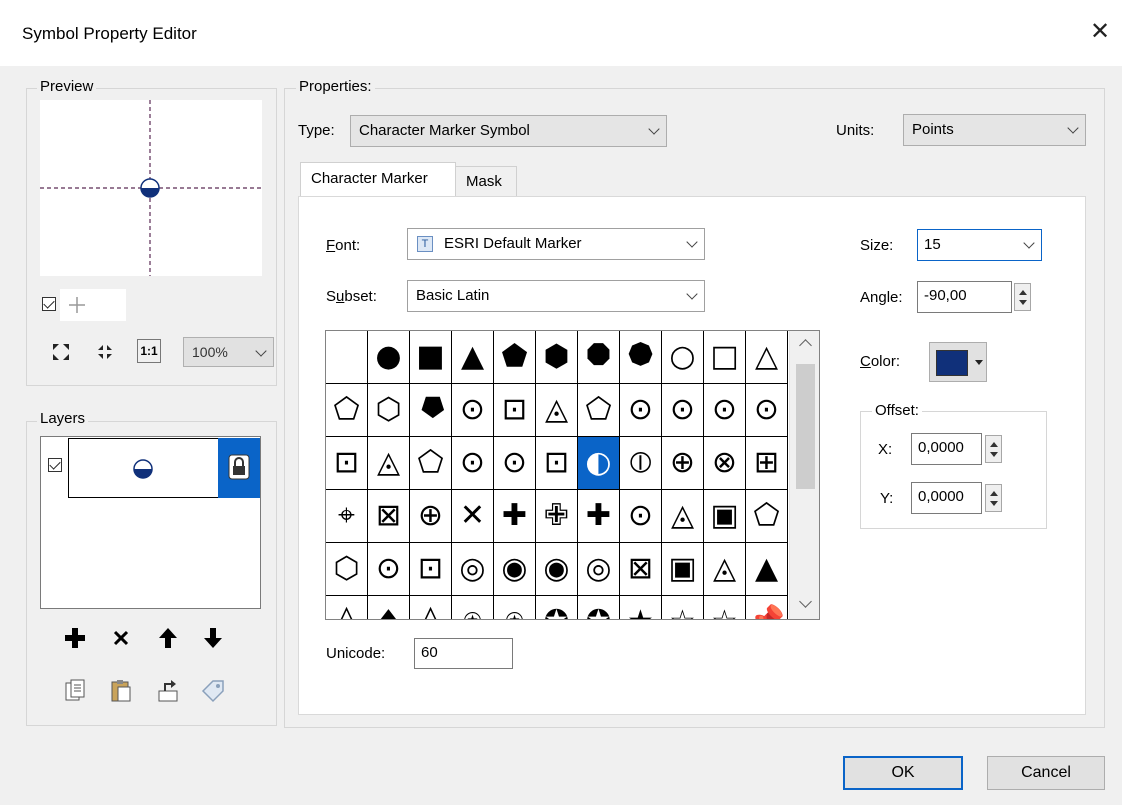 The height and width of the screenshot is (805, 1122). I want to click on size-select: 15, so click(979, 245).